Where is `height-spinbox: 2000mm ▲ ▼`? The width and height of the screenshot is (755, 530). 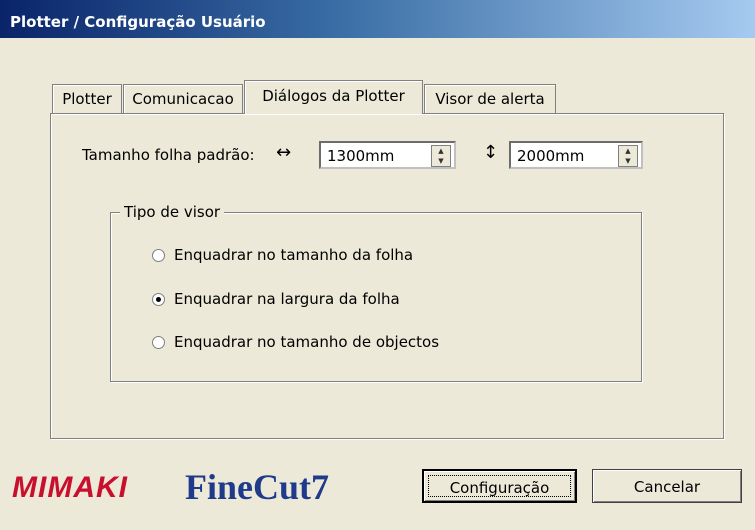
height-spinbox: 2000mm ▲ ▼ is located at coordinates (576, 155).